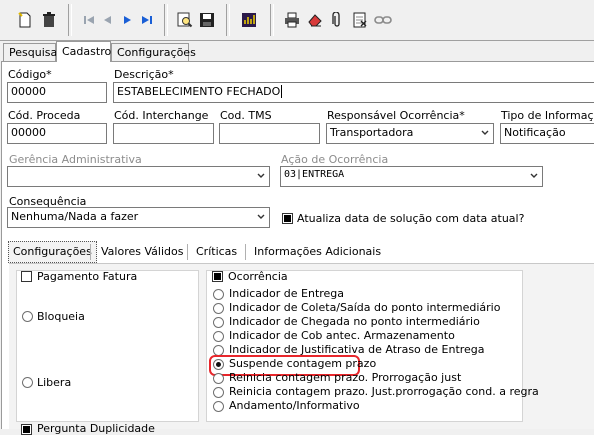  I want to click on responsavel-value: Transportadora, so click(372, 132).